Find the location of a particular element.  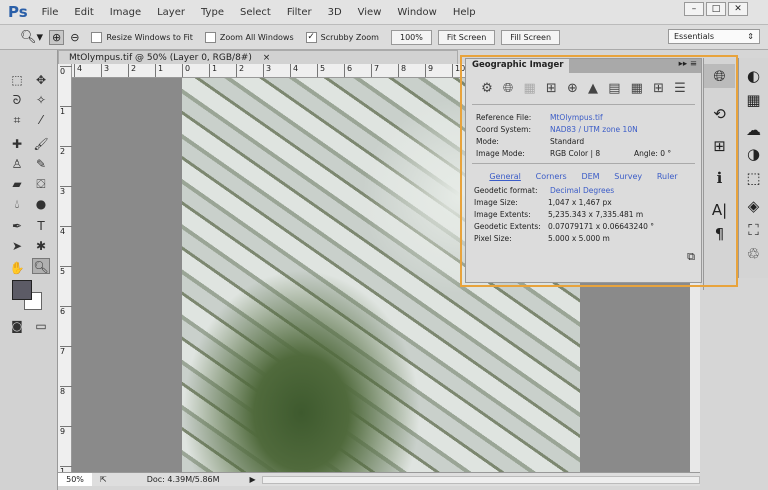

shape-tool-icon: ✱ is located at coordinates (41, 246).